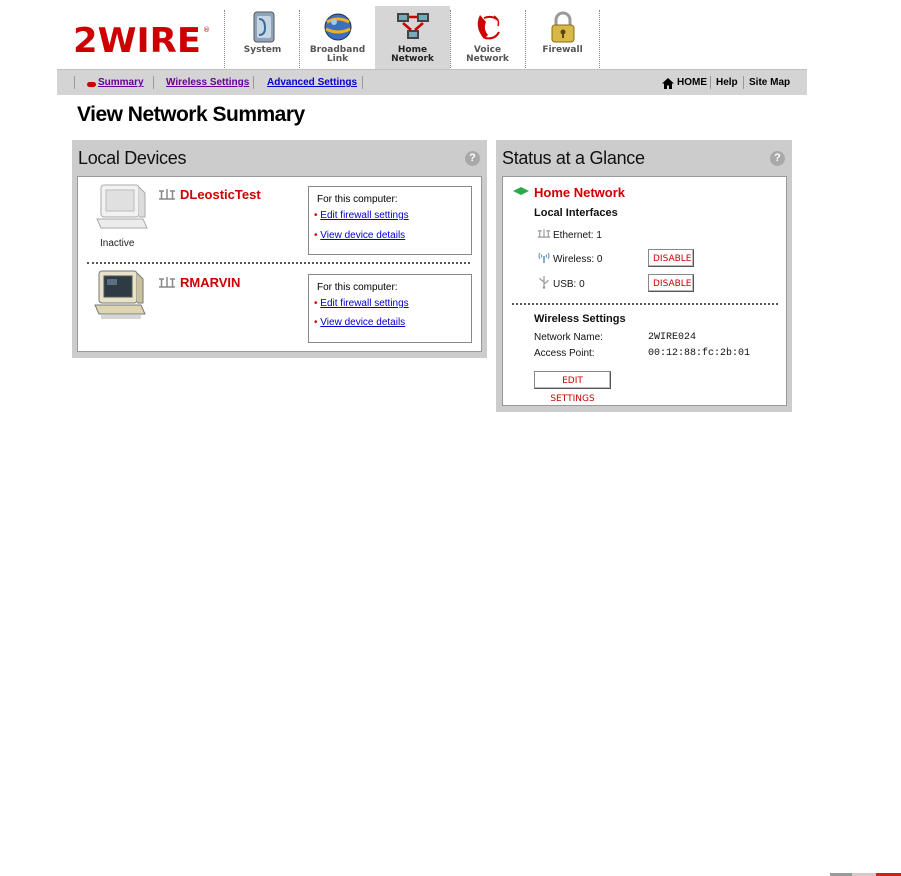  I want to click on brand-logo: 2WIRE ®, so click(141, 39).